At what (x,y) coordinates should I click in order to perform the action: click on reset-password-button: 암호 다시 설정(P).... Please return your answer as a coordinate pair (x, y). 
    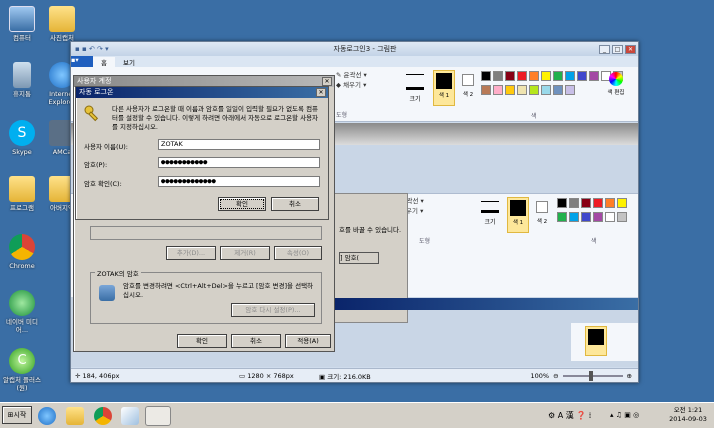
    Looking at the image, I should click on (273, 310).